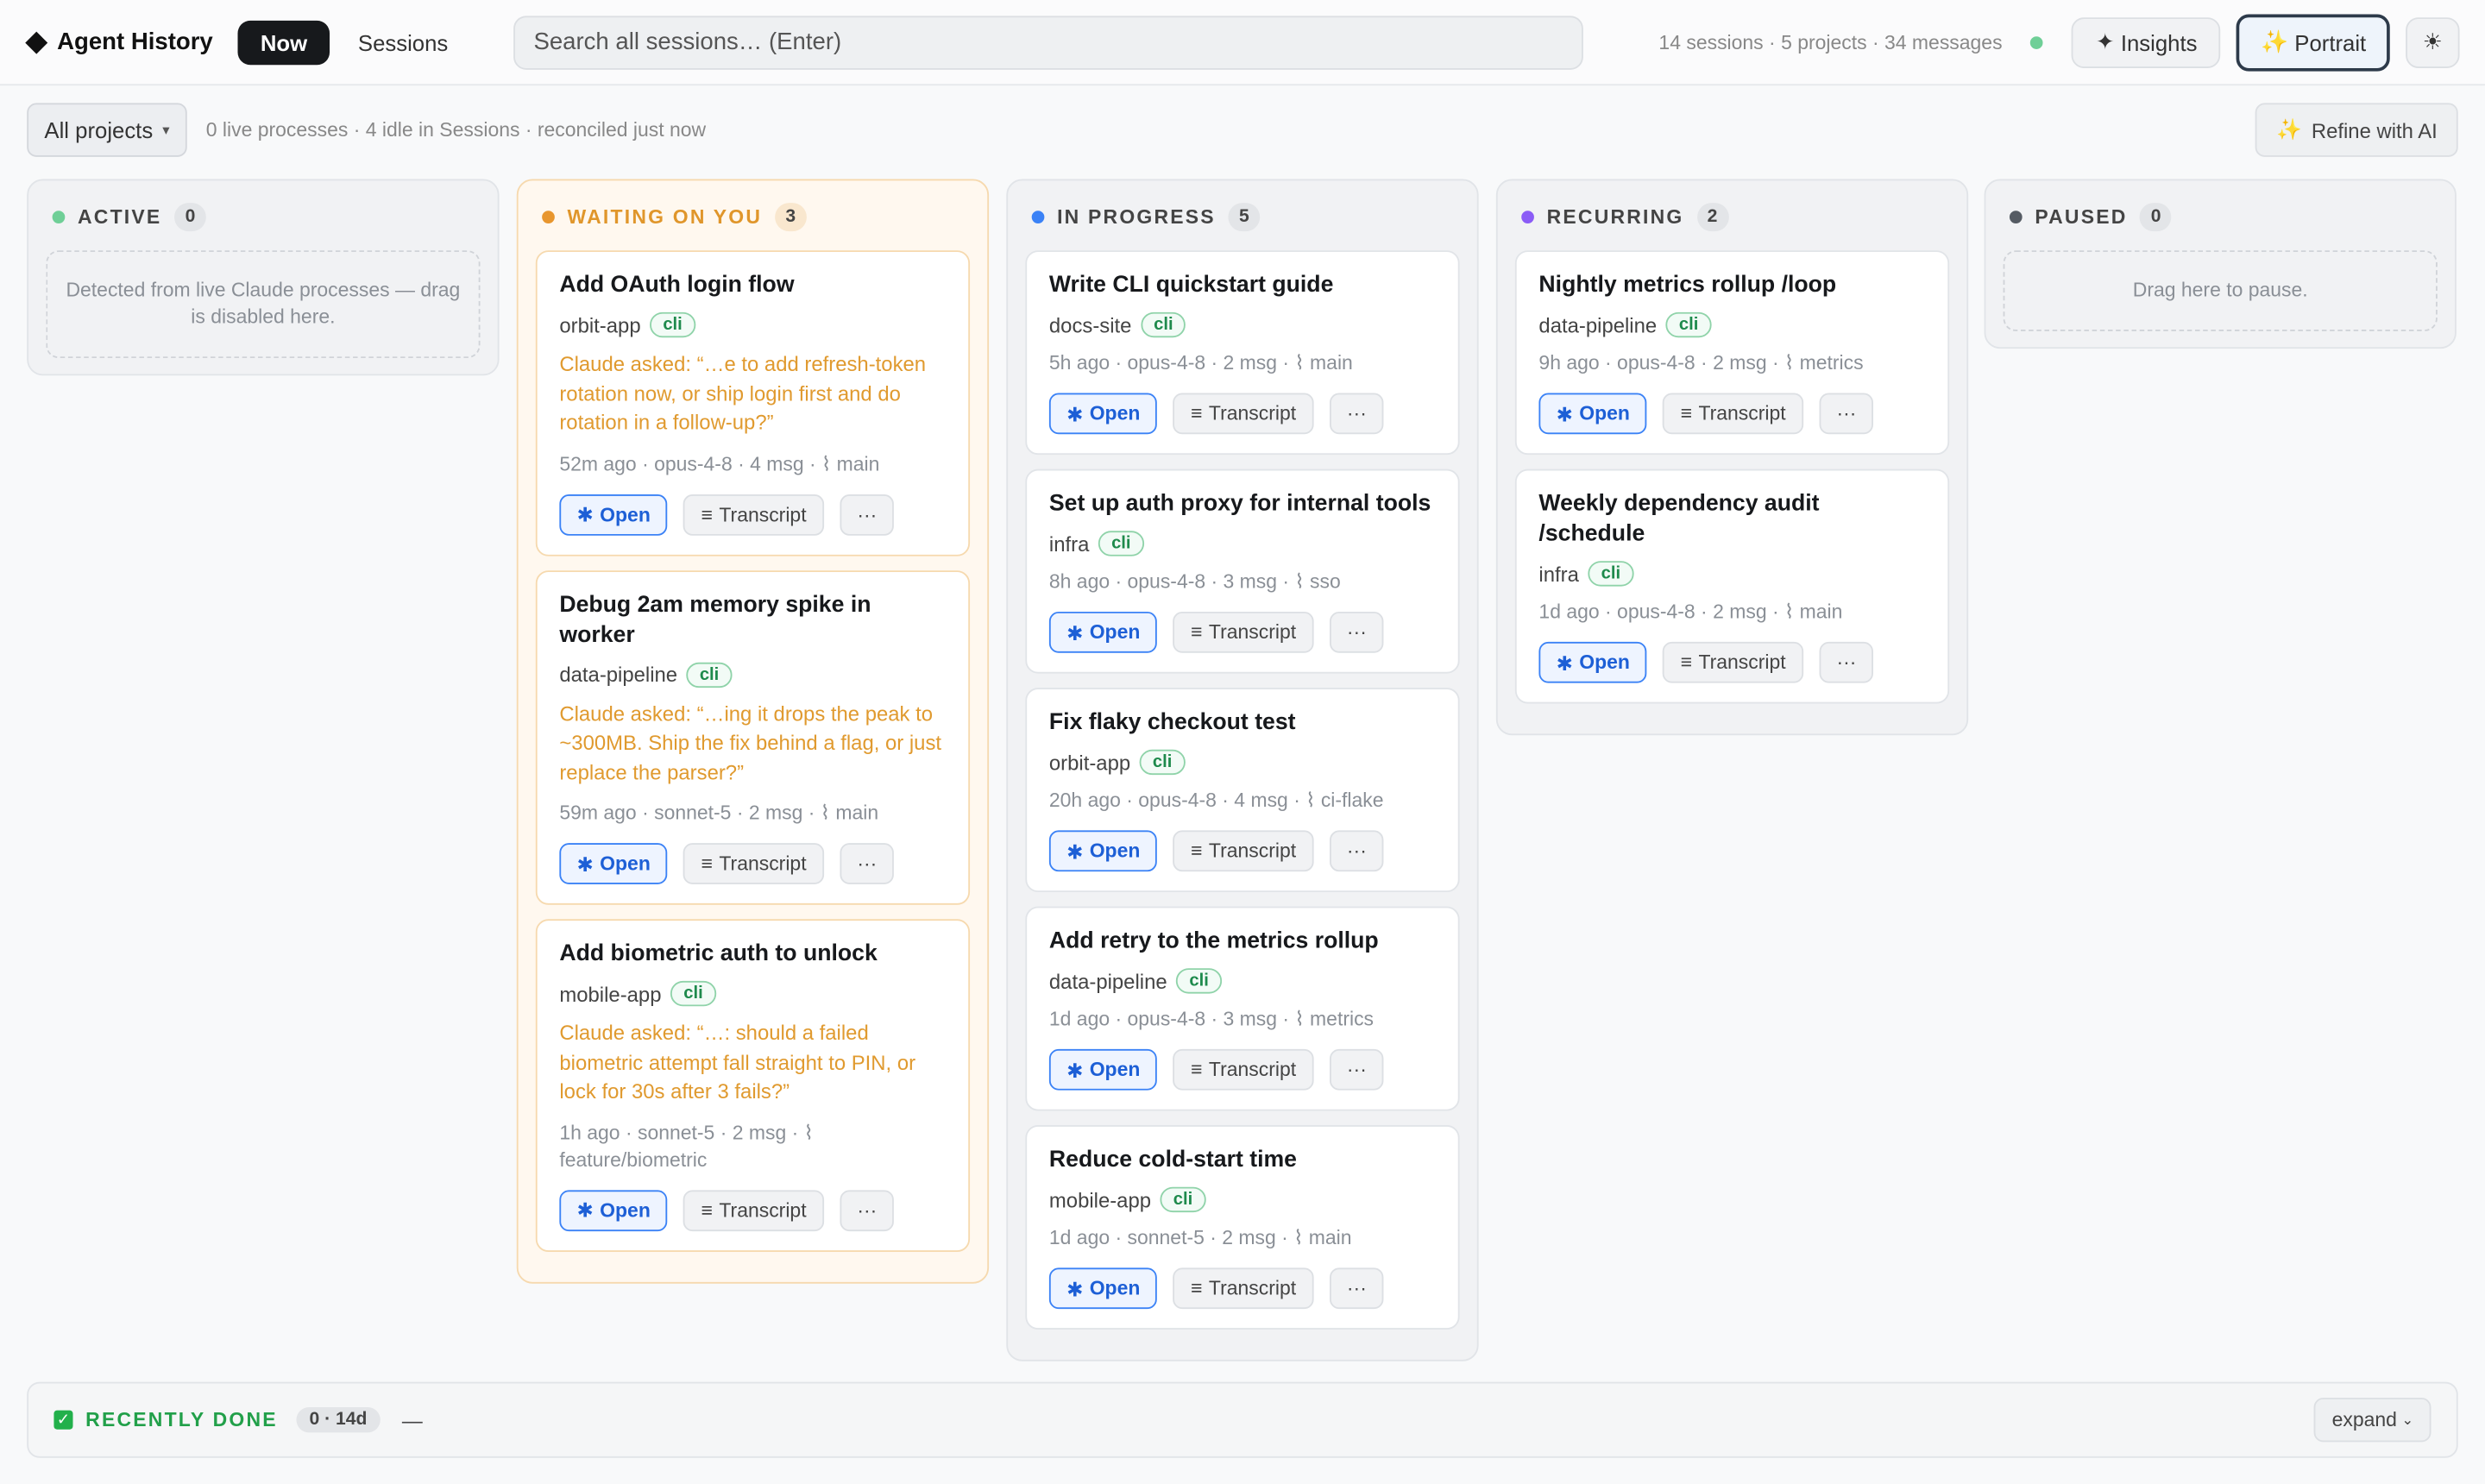 The width and height of the screenshot is (2485, 1484). I want to click on card-title: Write CLI quickstart guide, so click(1191, 285).